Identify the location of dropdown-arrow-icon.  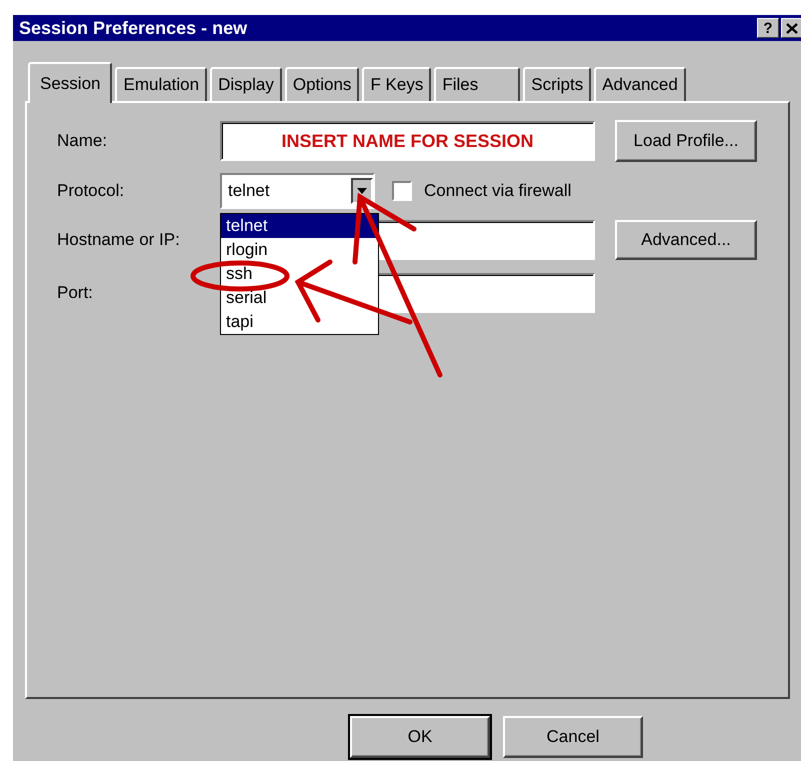
(362, 191).